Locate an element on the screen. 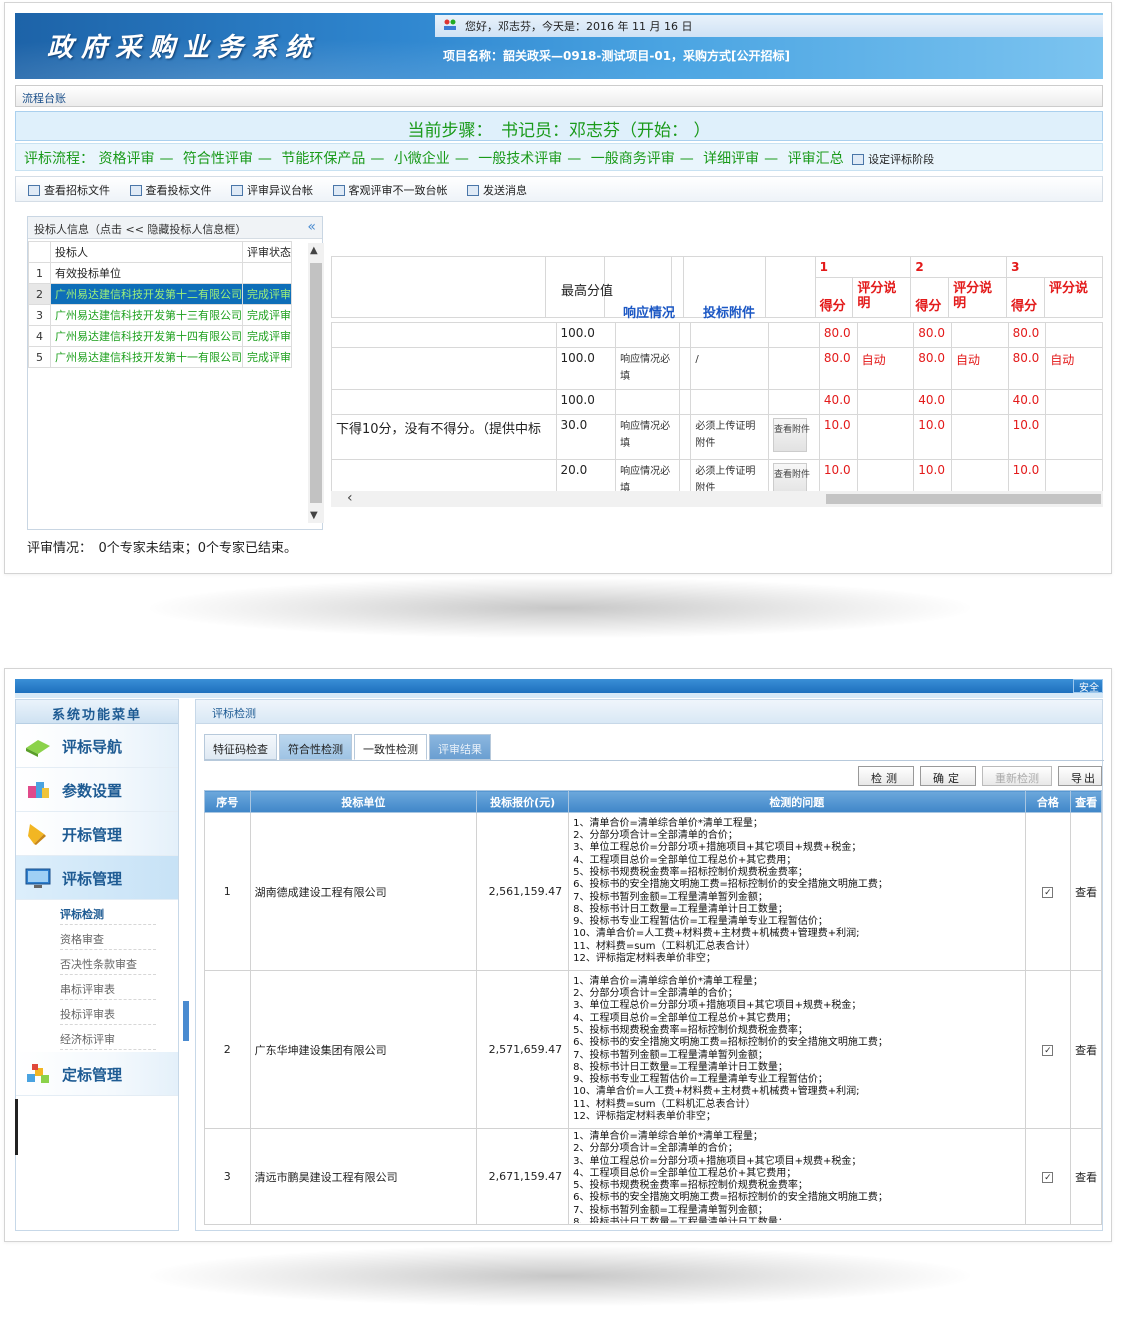  bid-price: 2,561,159.47 is located at coordinates (523, 891).